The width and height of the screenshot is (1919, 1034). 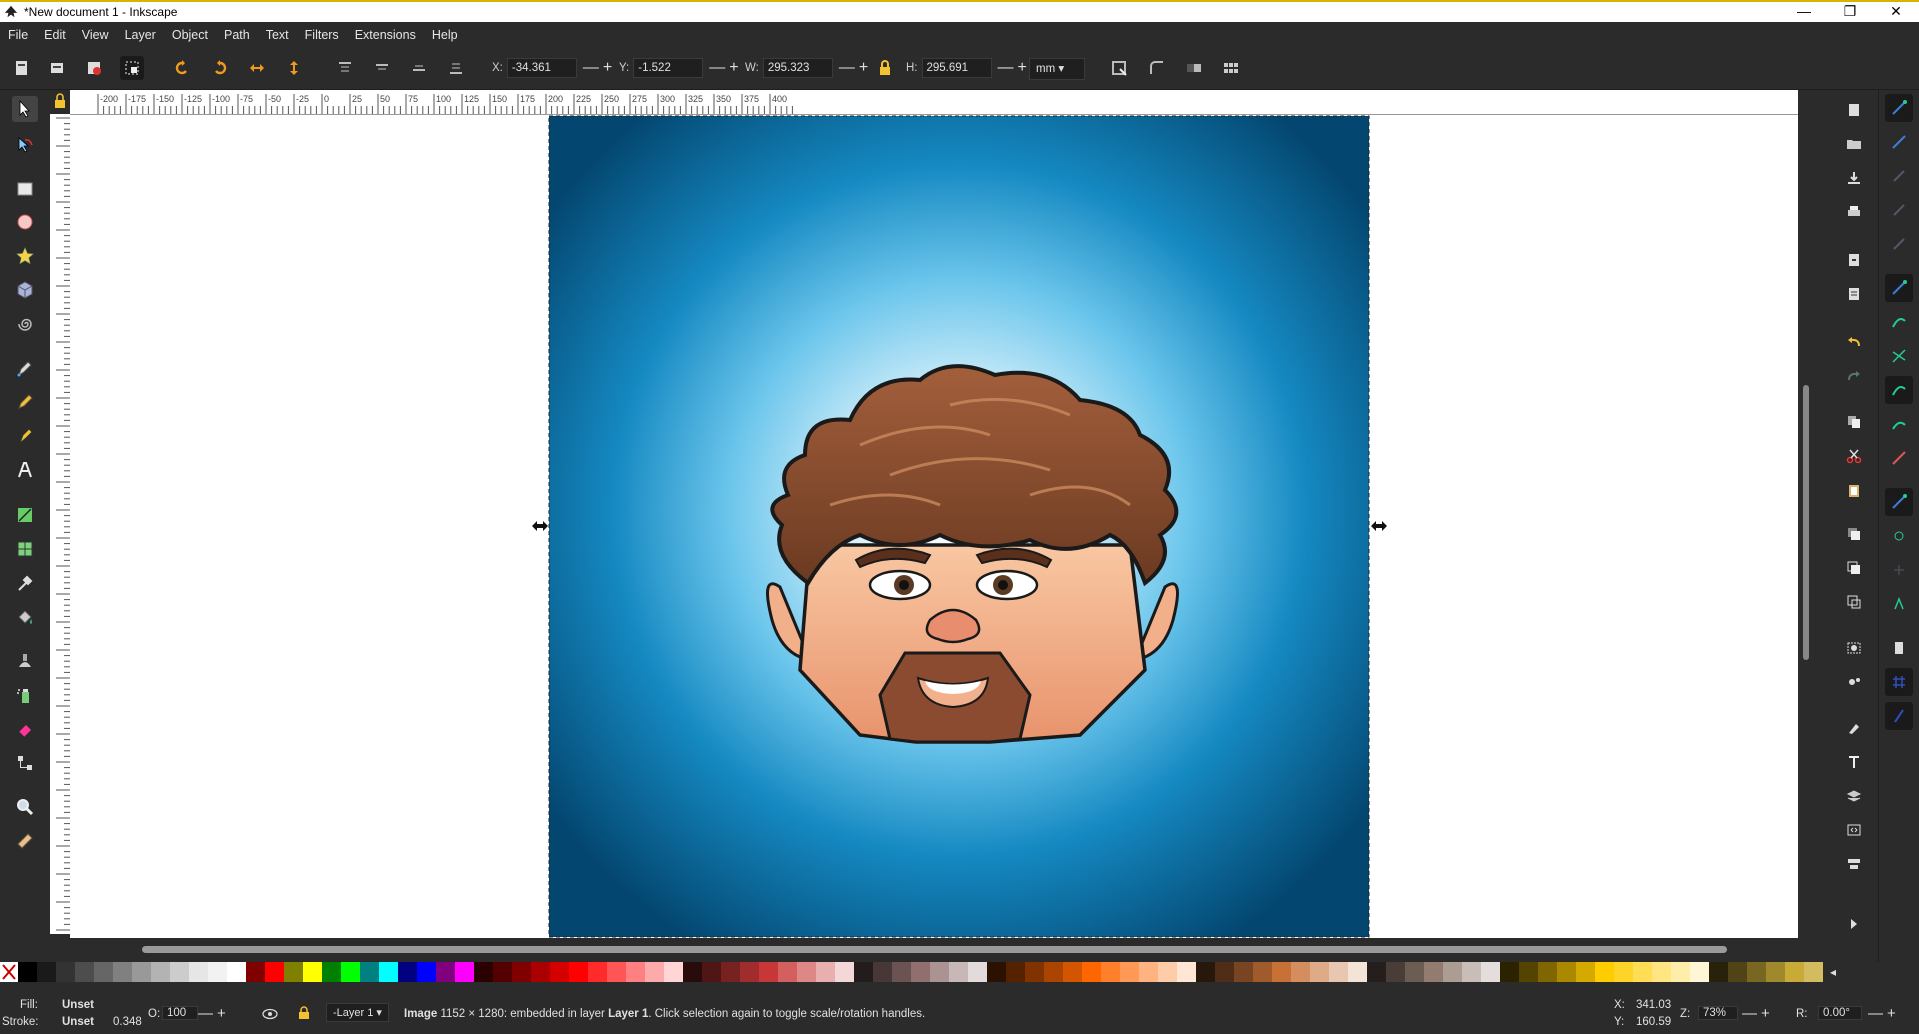 What do you see at coordinates (25, 436) in the screenshot?
I see `calligraphy-tool` at bounding box center [25, 436].